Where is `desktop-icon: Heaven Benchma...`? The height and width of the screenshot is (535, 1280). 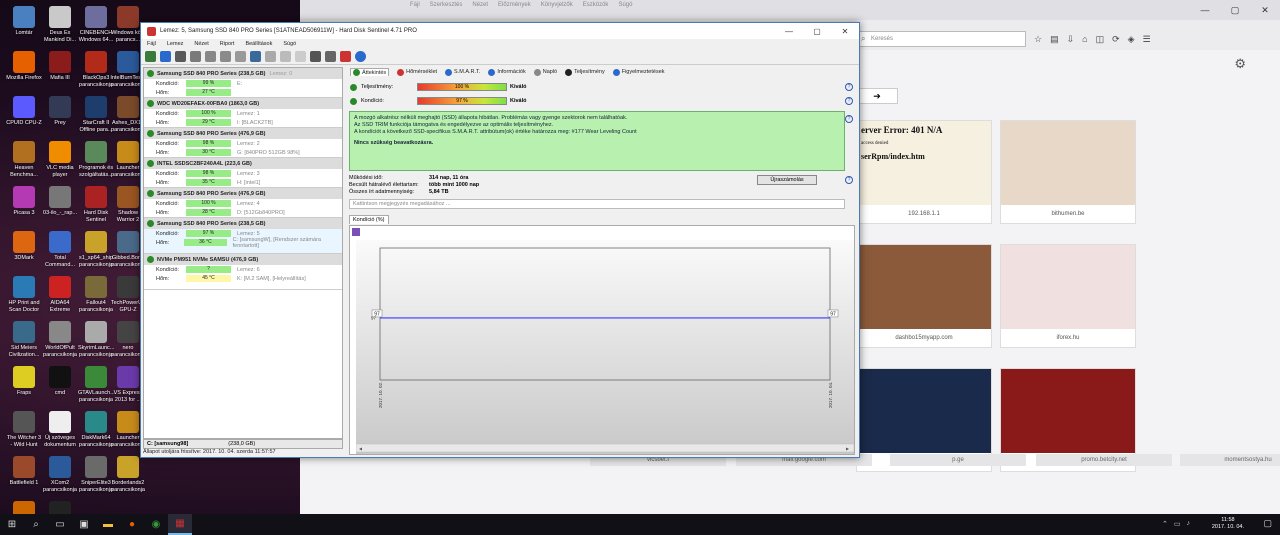
desktop-icon: Heaven Benchma... is located at coordinates (24, 159).